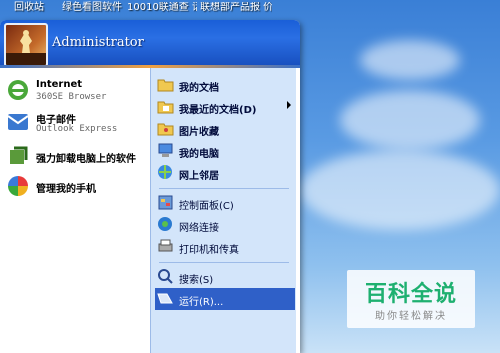  I want to click on recent-uninstall: 强力卸载电脑上的软件, so click(77, 158).